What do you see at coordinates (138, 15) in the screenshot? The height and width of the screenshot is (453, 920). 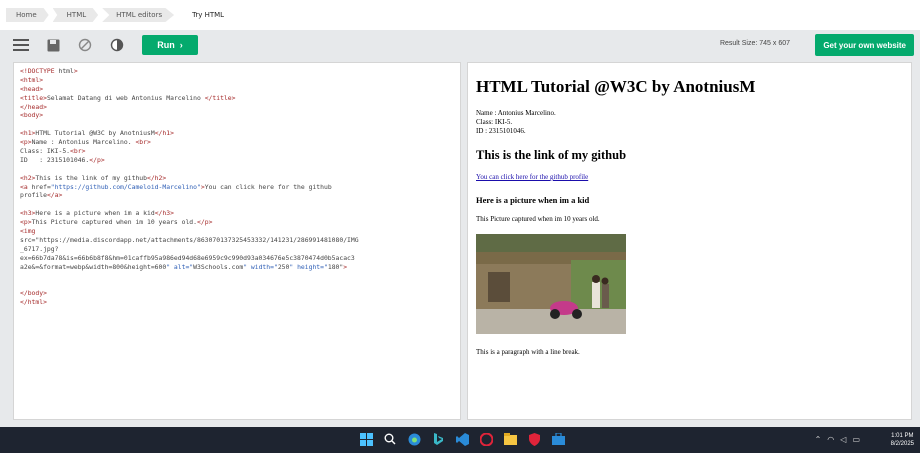 I see `breadcrumb-html-editors: HTML editors` at bounding box center [138, 15].